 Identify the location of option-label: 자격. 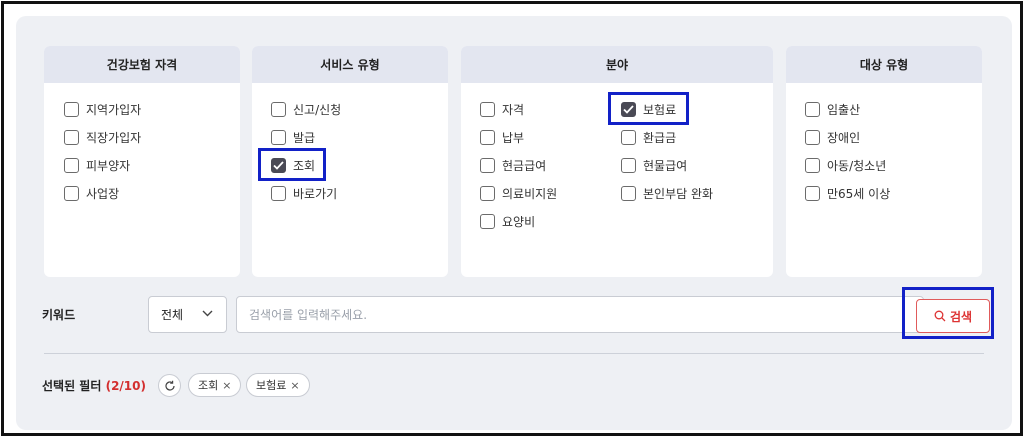
(513, 110).